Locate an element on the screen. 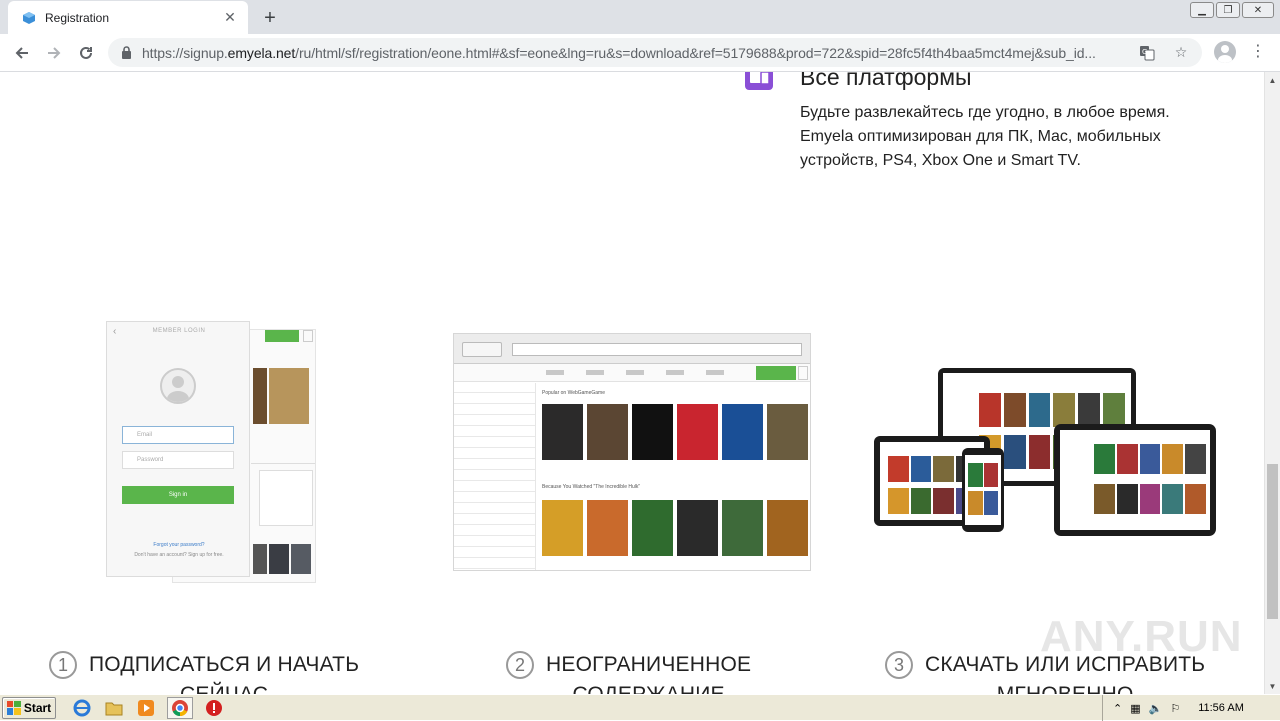 The image size is (1280, 721). step-3-label-line2: МГНОВЕННО is located at coordinates (1065, 687).